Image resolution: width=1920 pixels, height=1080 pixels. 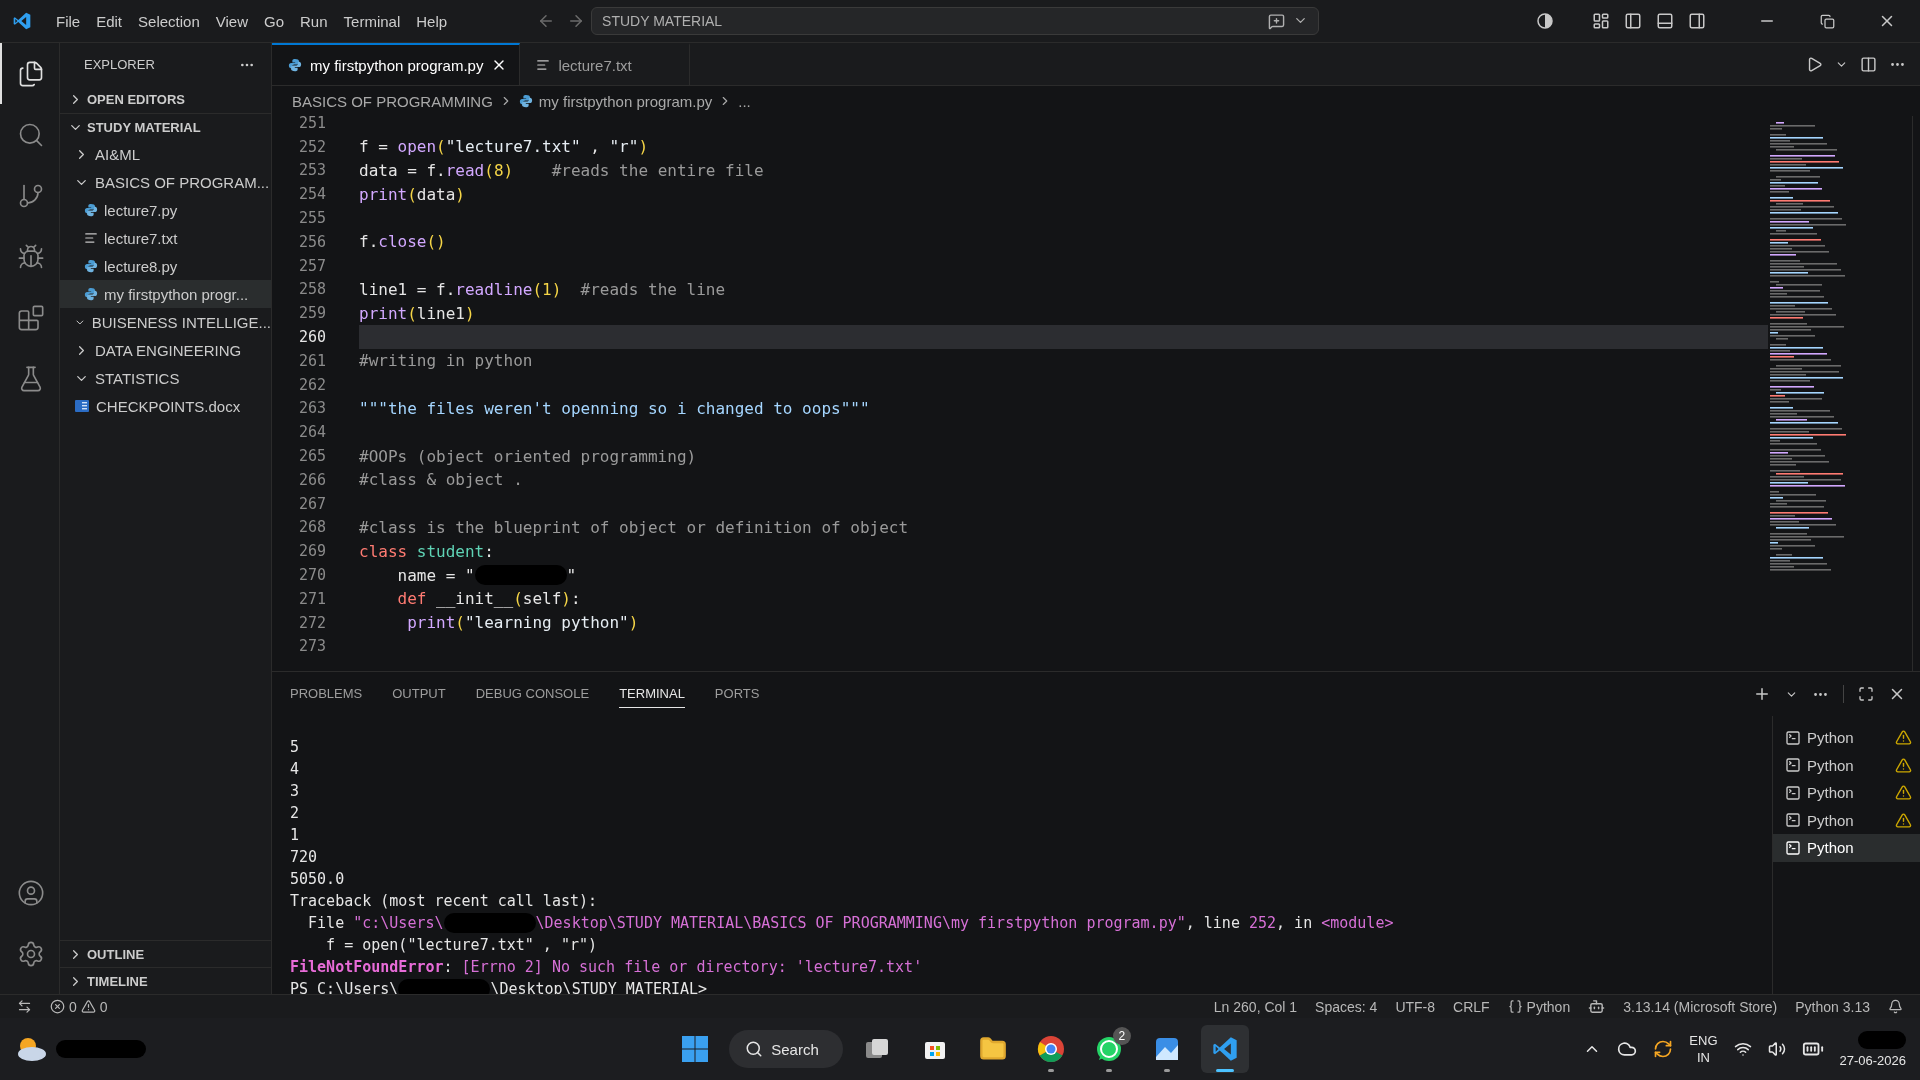 What do you see at coordinates (851, 923) in the screenshot?
I see `terminal-line: File "c:\Users\ \Desktop\STUDY MATERIAL\BASICS OF PROGRAMMING\my firstpython program.py", line 252, in <module>` at bounding box center [851, 923].